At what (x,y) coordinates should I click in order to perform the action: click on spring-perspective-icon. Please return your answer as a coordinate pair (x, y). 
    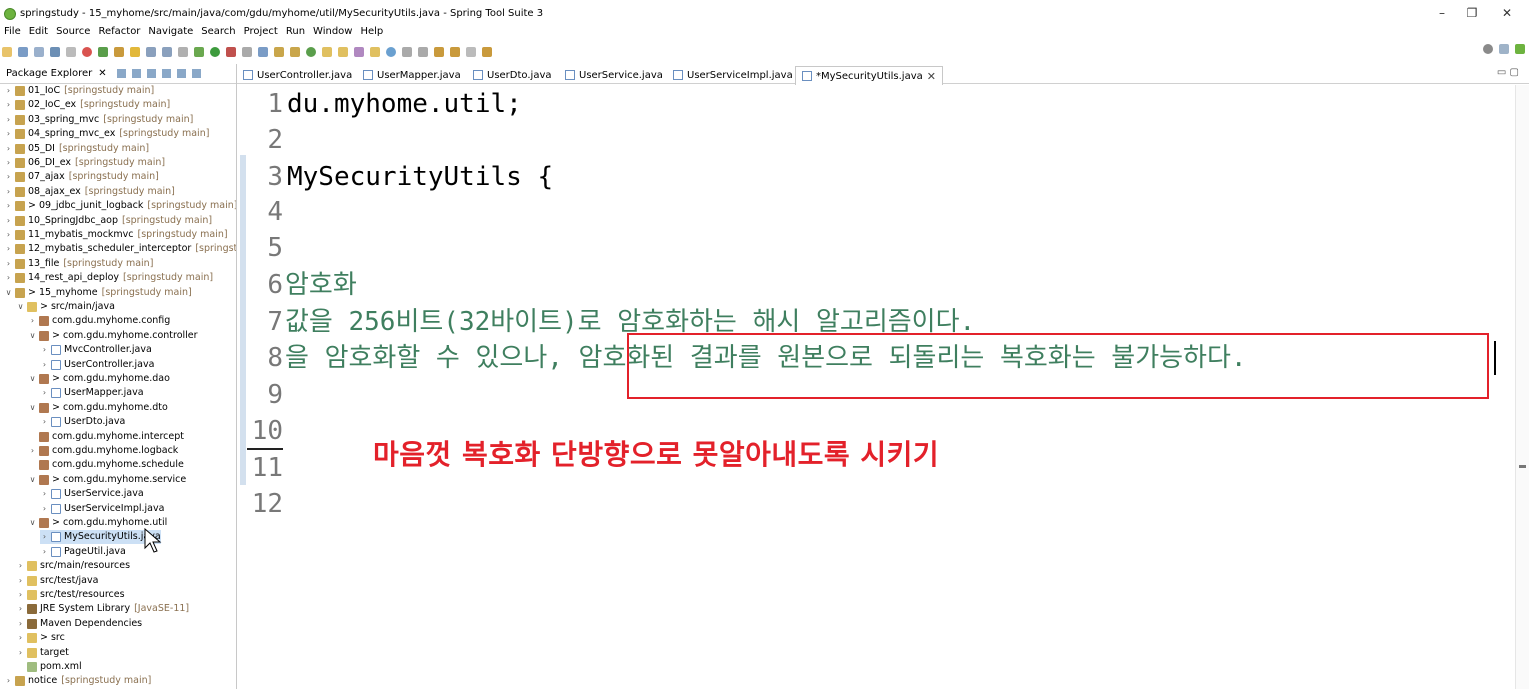
    Looking at the image, I should click on (1520, 49).